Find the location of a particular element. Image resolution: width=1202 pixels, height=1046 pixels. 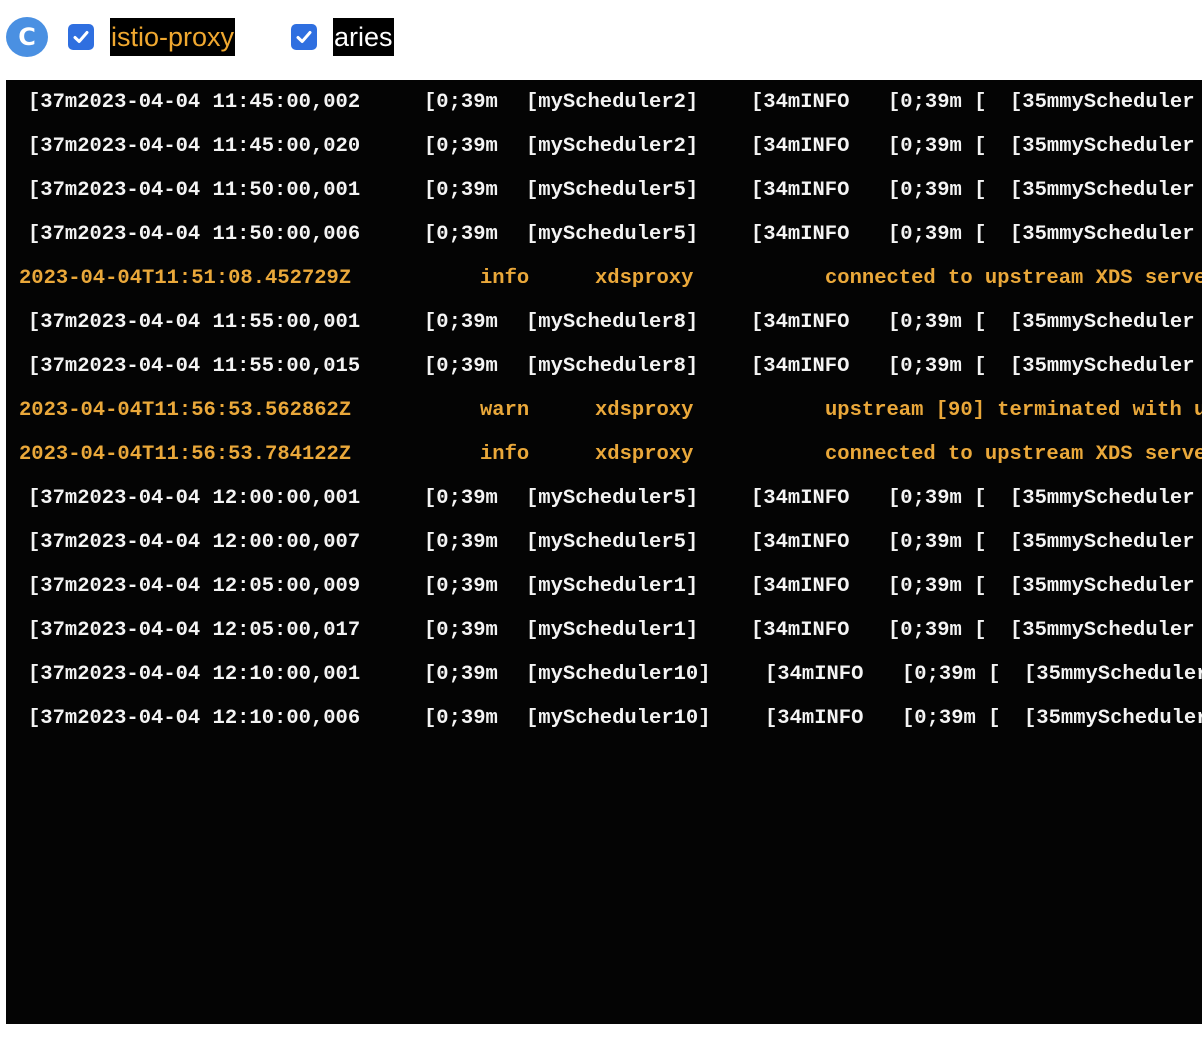

log-timestamp: [37m2023-04-04 12:10:00,001 is located at coordinates (194, 674).